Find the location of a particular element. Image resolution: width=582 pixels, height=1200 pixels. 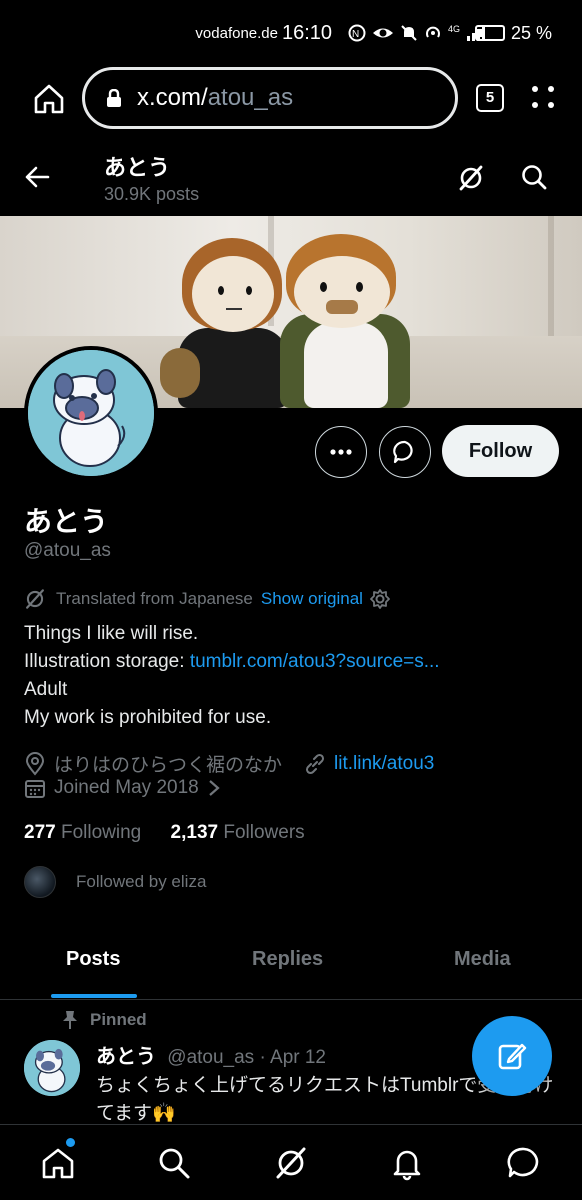

tabs-icon: 5 is located at coordinates (490, 98).